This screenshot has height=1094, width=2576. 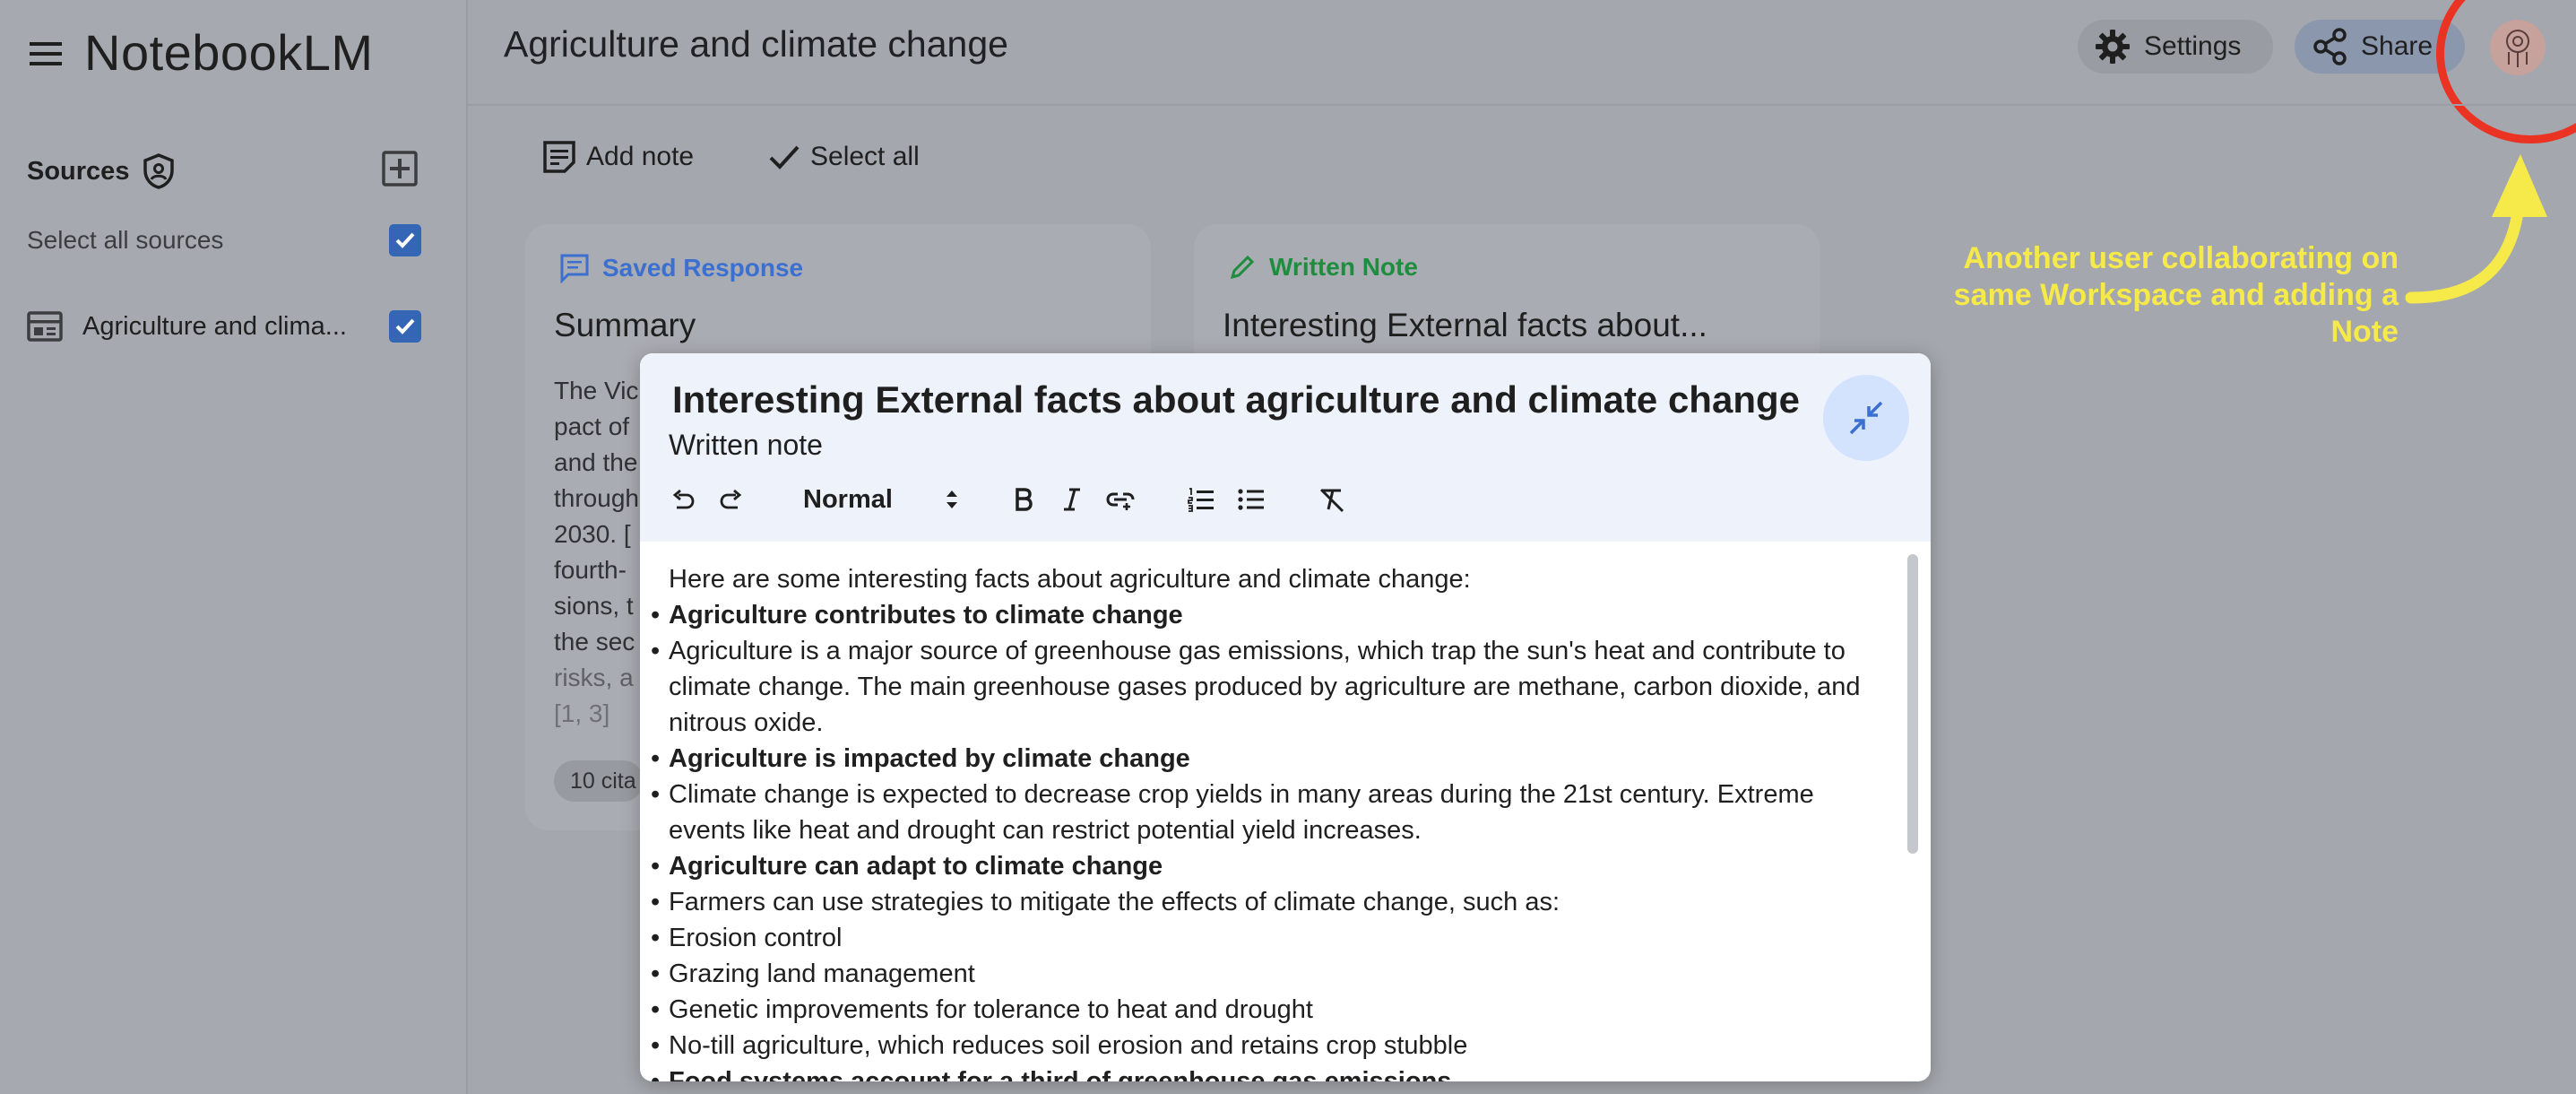 What do you see at coordinates (952, 499) in the screenshot?
I see `select-arrows-icon` at bounding box center [952, 499].